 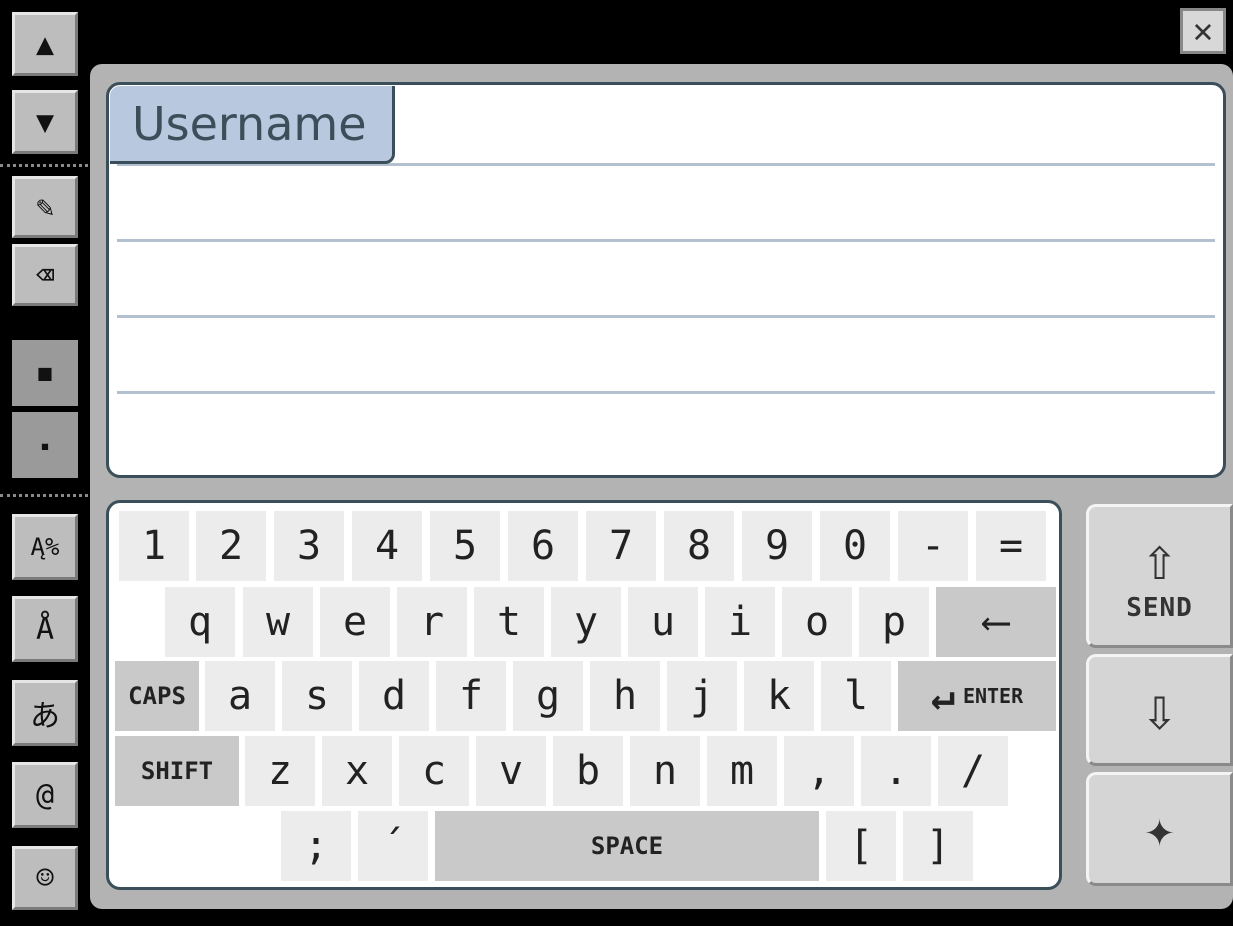 I want to click on eraser-icon: ⌫, so click(x=45, y=275).